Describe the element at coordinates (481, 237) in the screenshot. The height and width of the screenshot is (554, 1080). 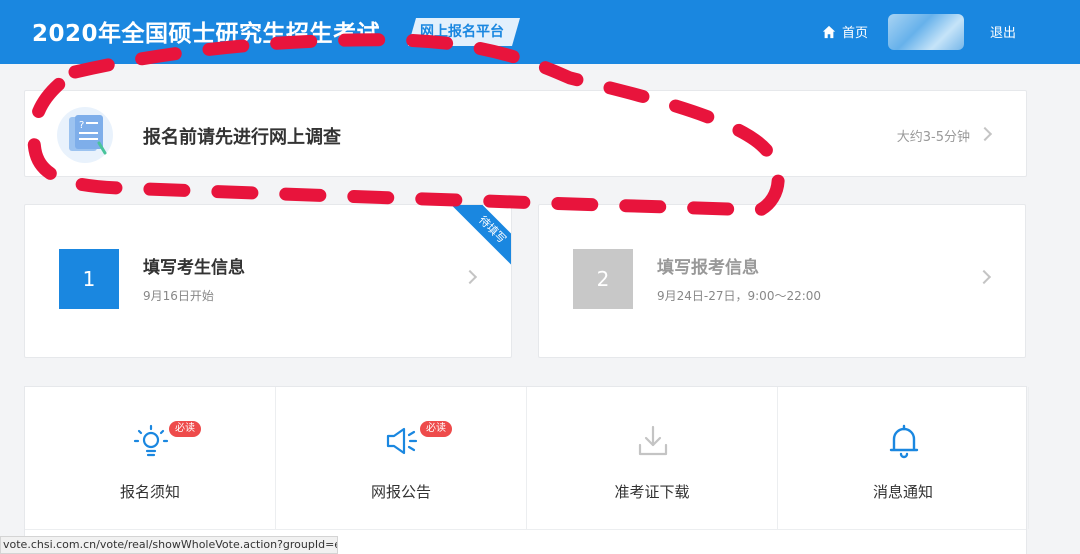
I see `status-ribbon: 待填写` at that location.